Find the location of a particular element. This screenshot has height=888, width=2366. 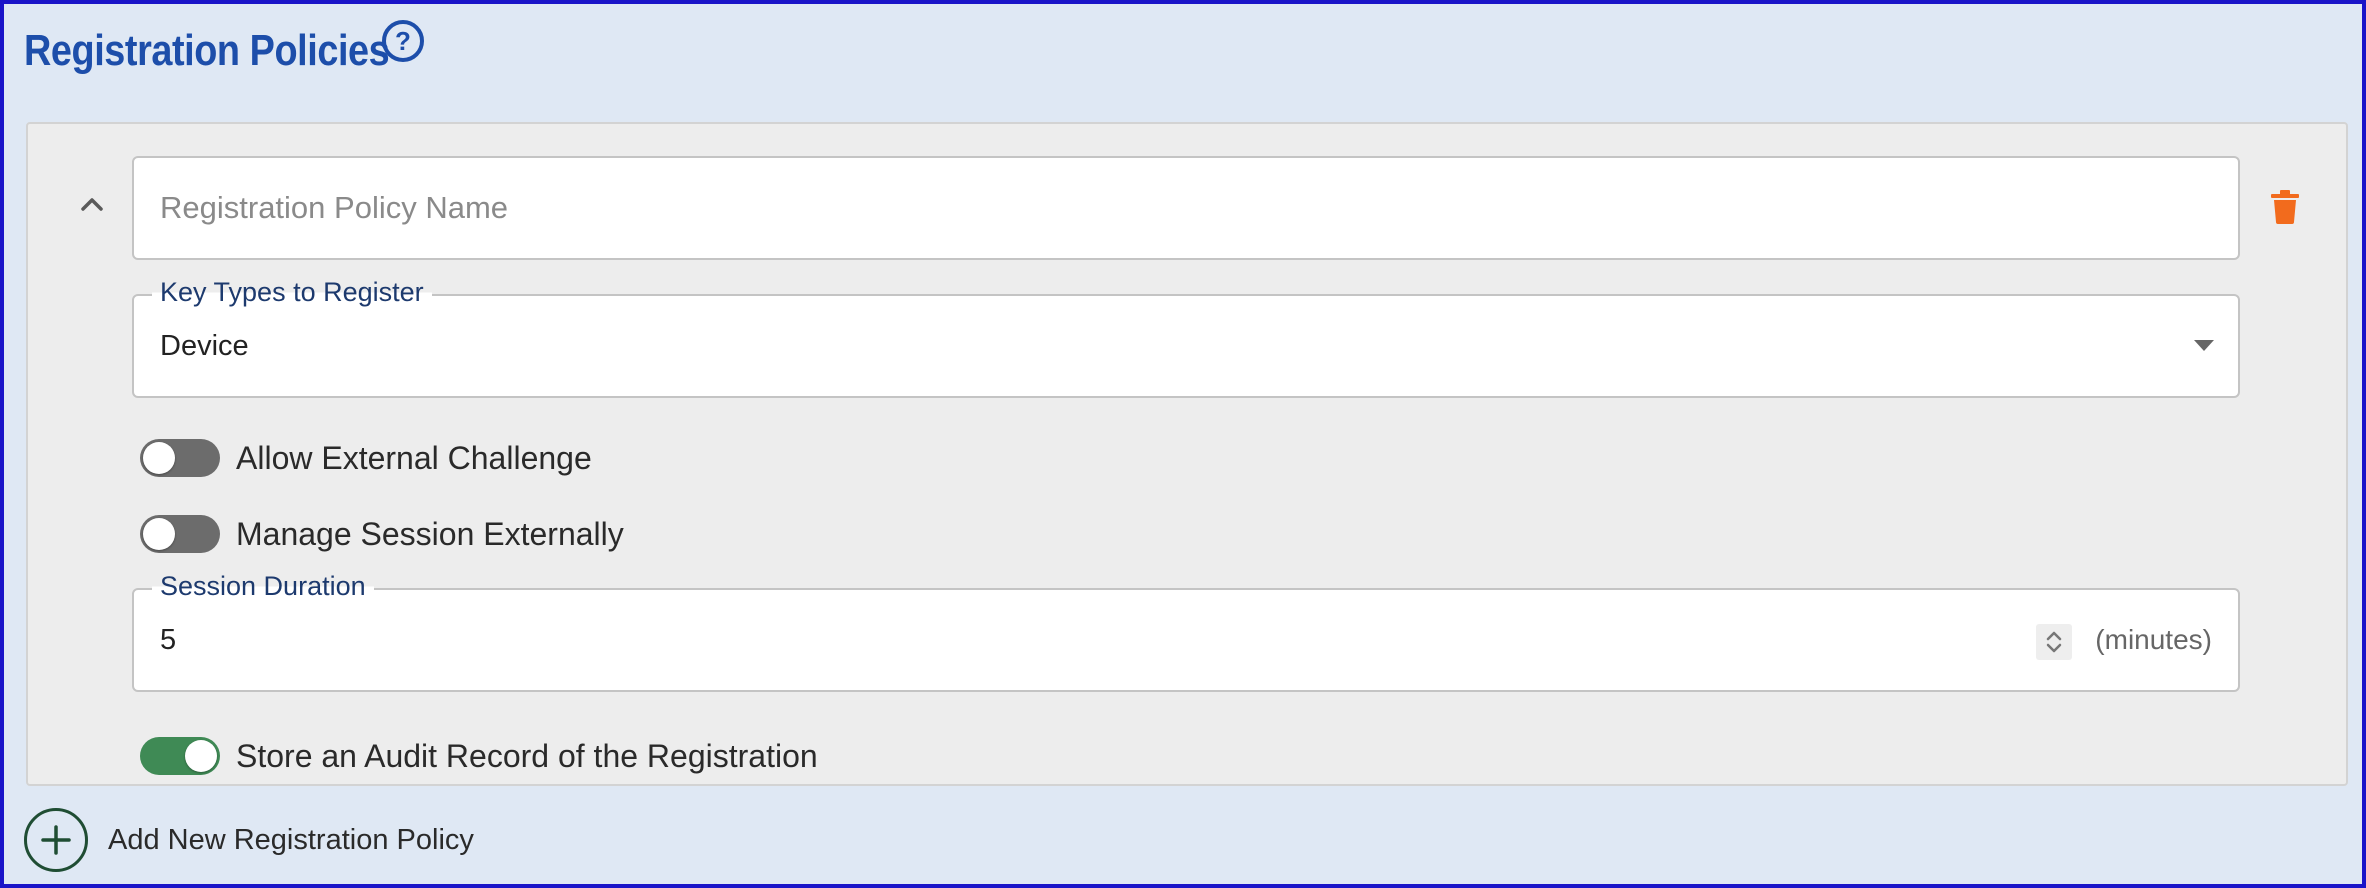

page-title: Registration Policies is located at coordinates (207, 50).